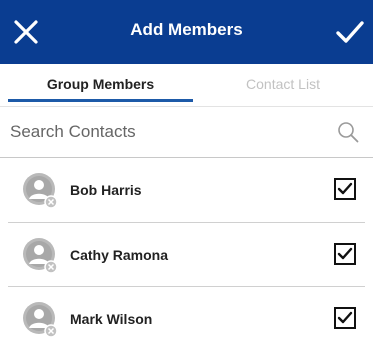 The width and height of the screenshot is (373, 345). I want to click on check-icon, so click(350, 32).